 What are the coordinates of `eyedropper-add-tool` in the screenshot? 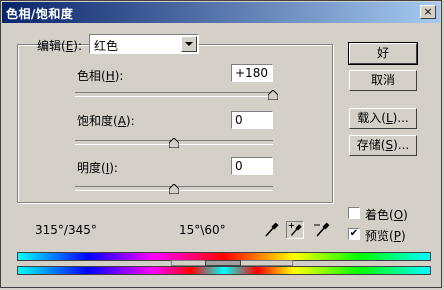 It's located at (295, 230).